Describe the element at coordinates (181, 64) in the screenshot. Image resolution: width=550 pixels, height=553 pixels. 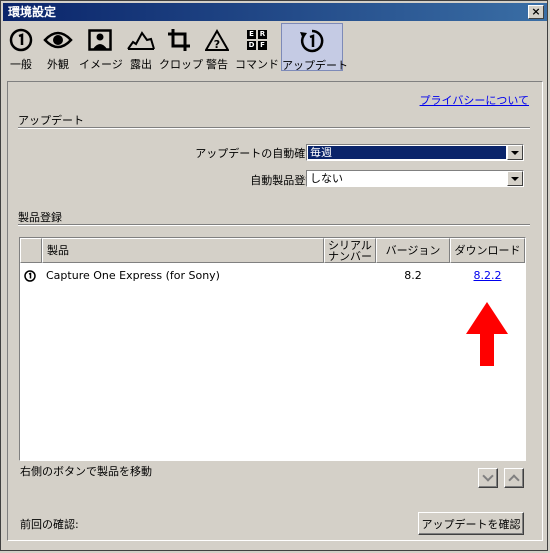
I see `tab-label: クロップ` at that location.